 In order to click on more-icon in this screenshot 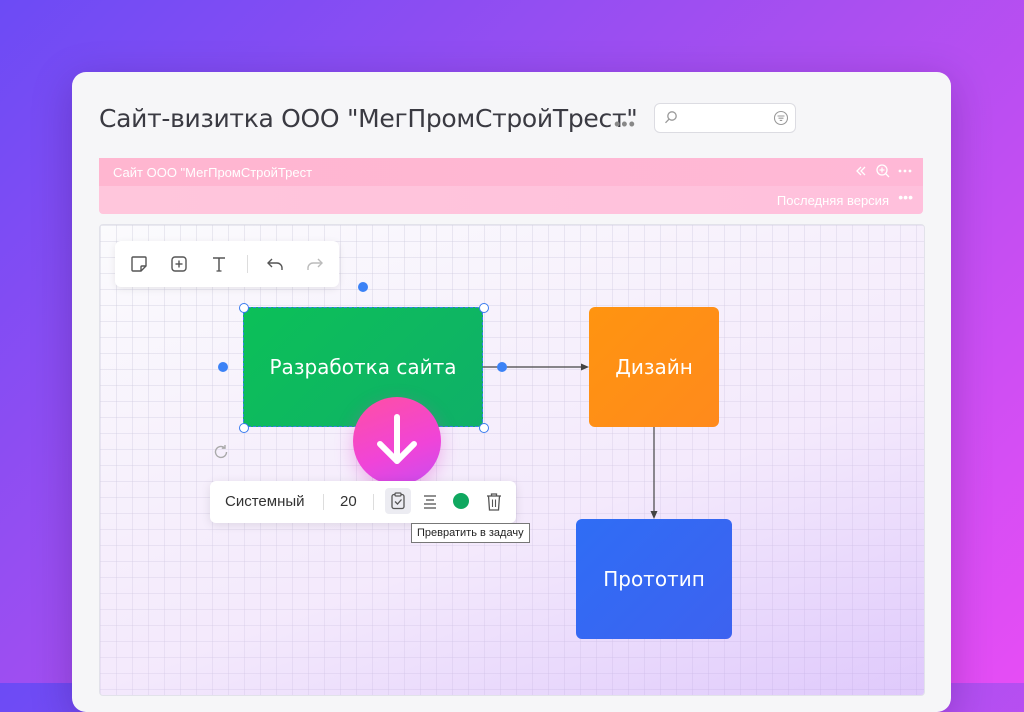, I will do `click(905, 171)`.